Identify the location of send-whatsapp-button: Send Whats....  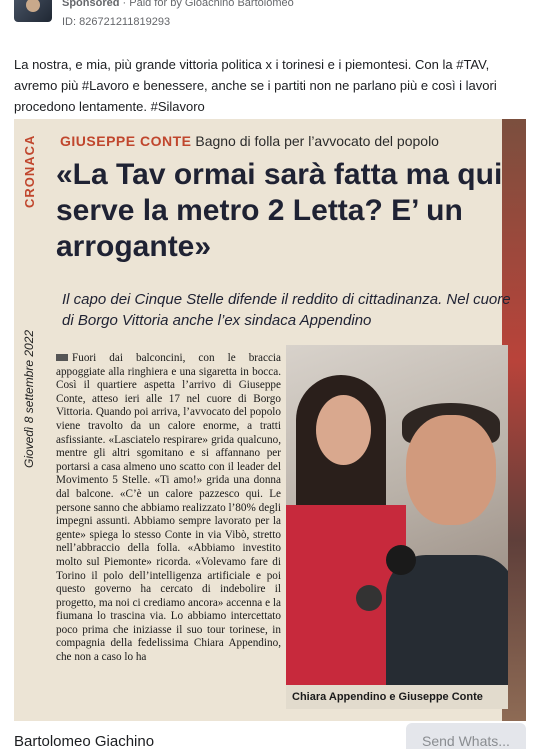
(466, 736).